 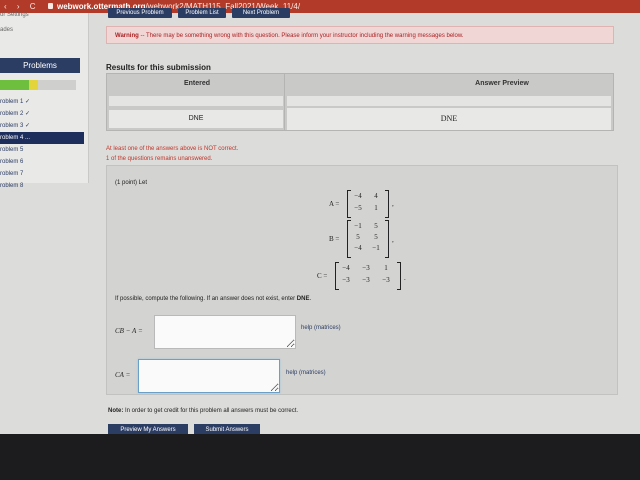 What do you see at coordinates (284, 102) in the screenshot?
I see `results-divider` at bounding box center [284, 102].